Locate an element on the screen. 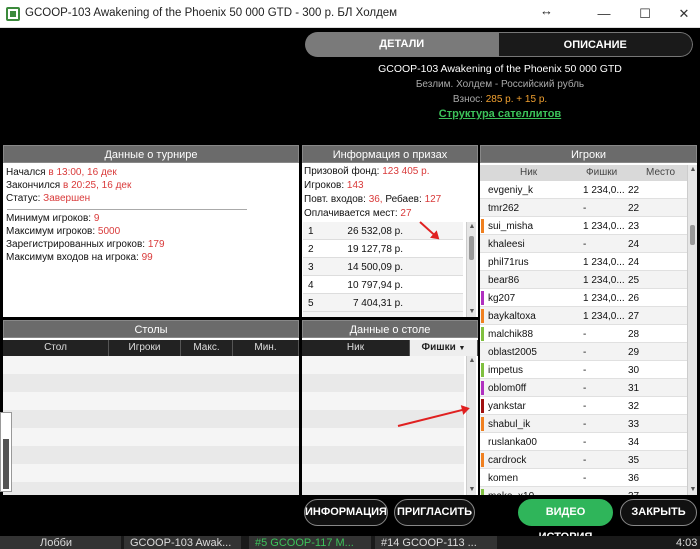  min-players-line: Минимум игроков: 9 is located at coordinates (53, 218).